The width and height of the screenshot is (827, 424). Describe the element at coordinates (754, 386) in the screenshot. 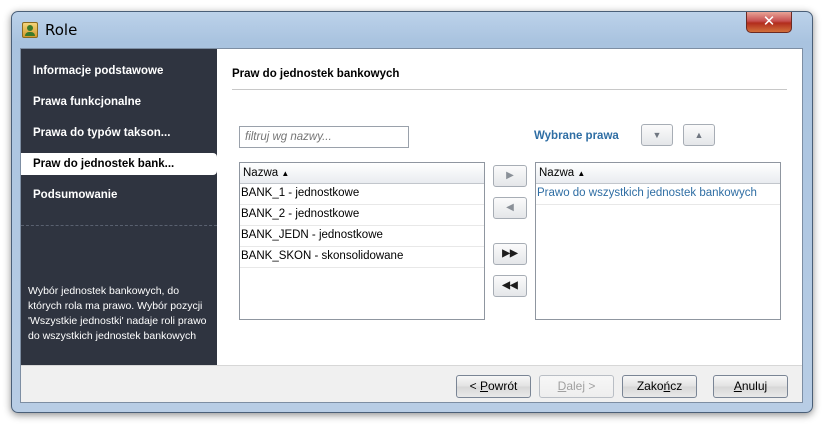

I see `cancel-label: nuluj` at that location.